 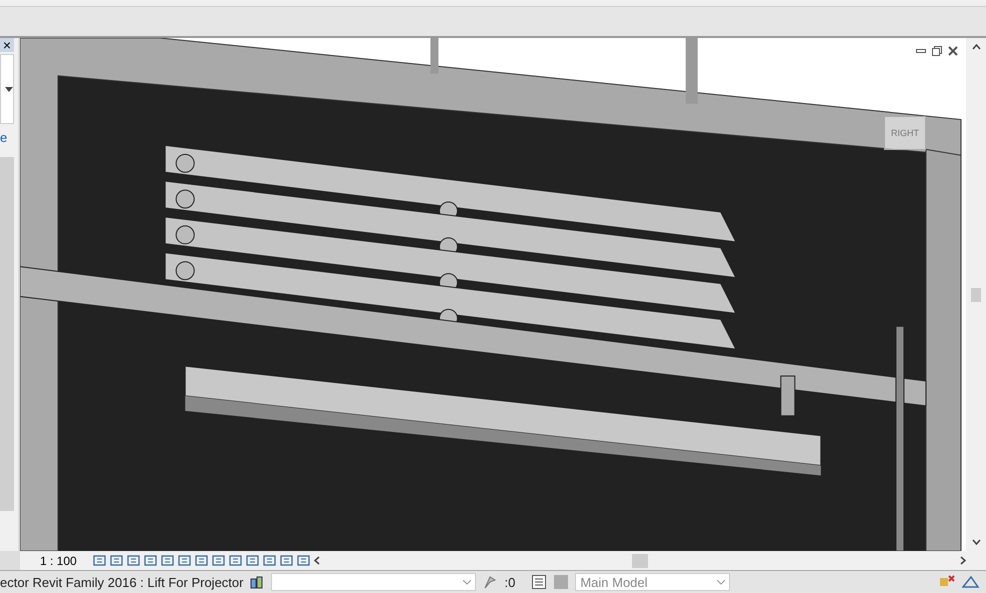 I want to click on view-scale: 1 : 100, so click(x=65, y=561).